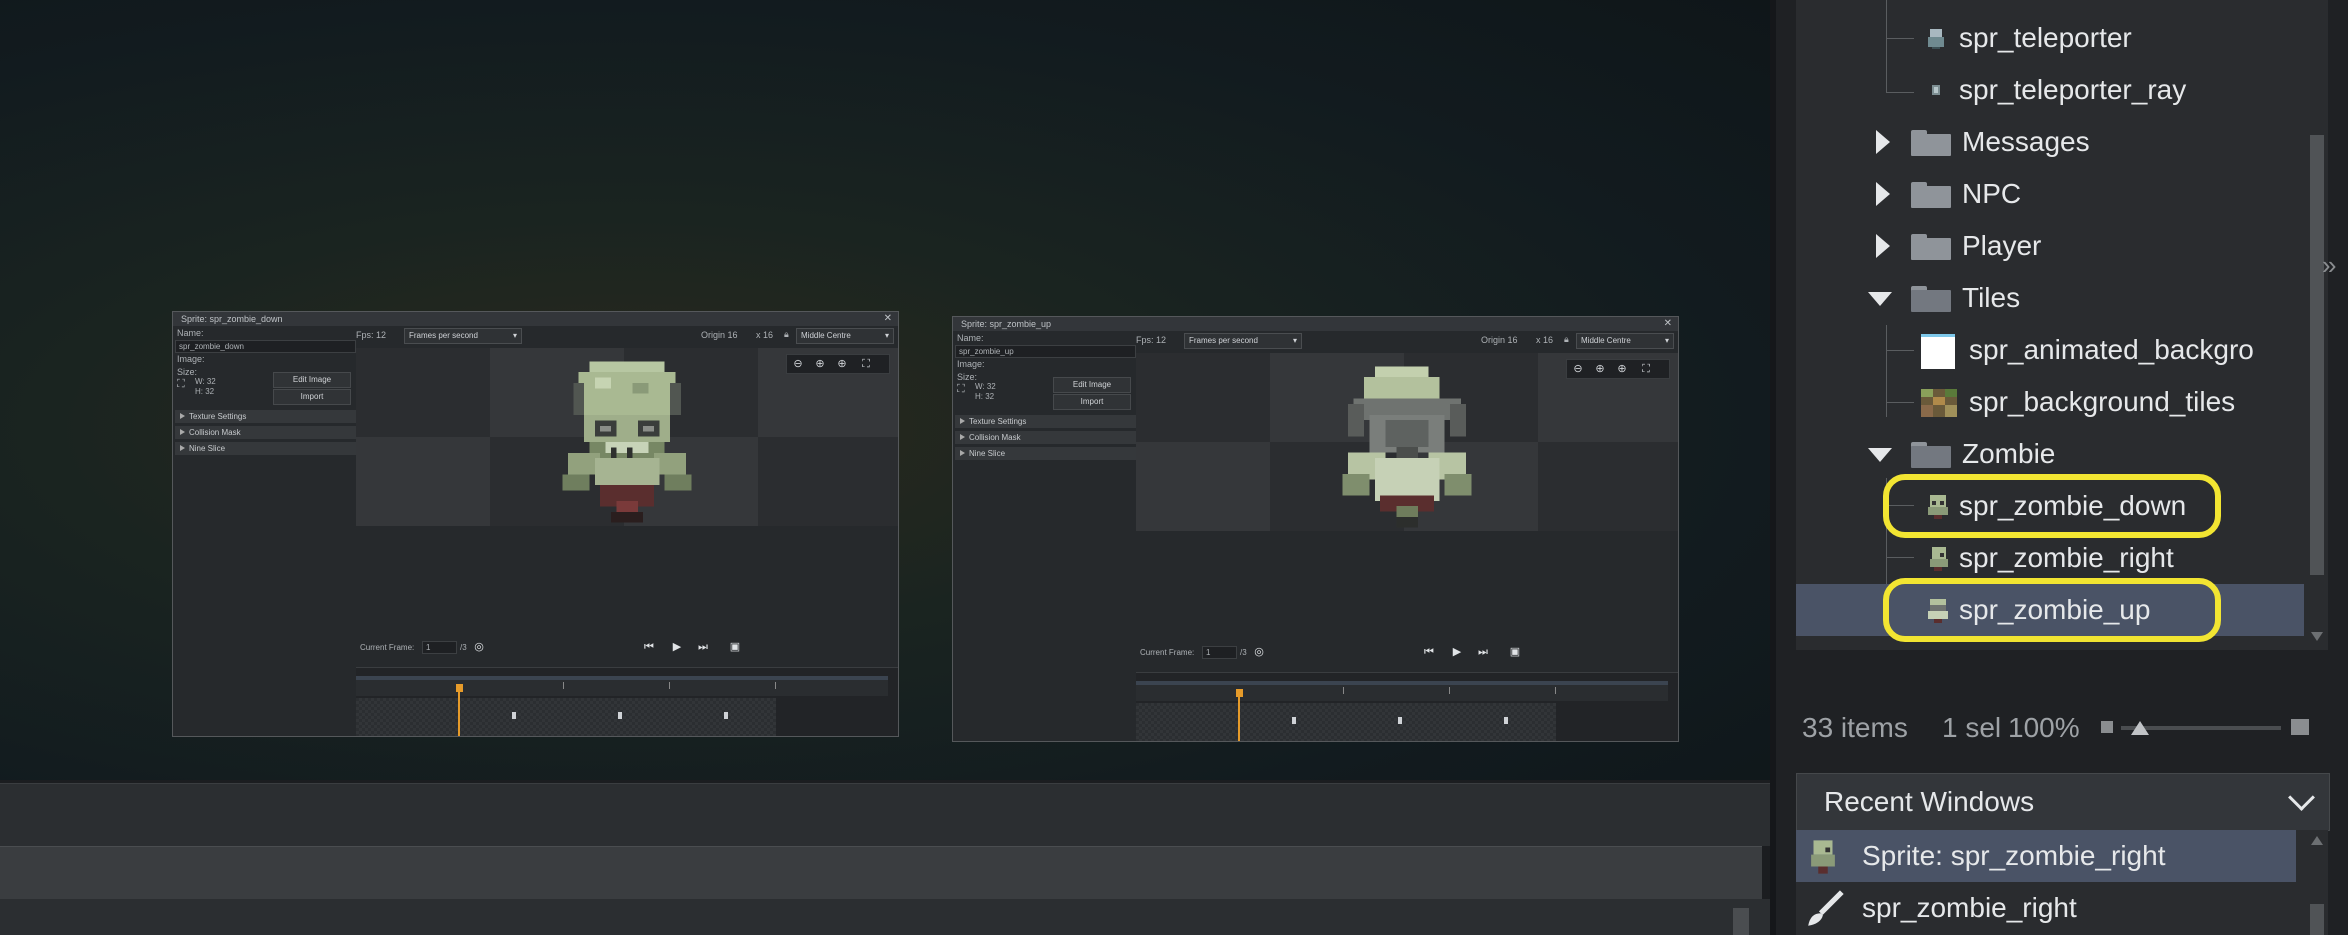  I want to click on fps-label: Fps: 12, so click(1151, 340).